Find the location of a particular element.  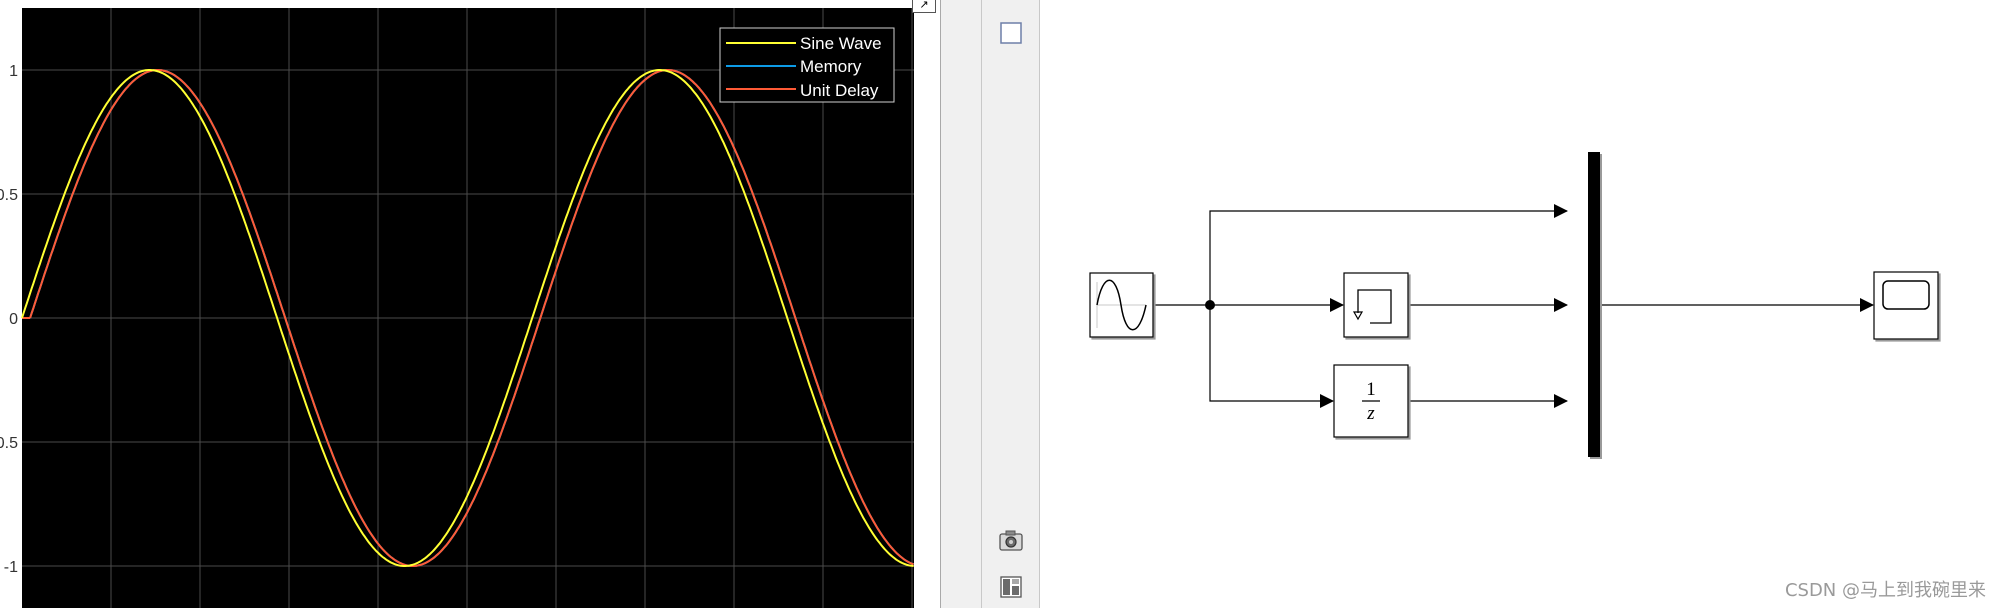

unit-delay-block: 1 z is located at coordinates (1371, 401).